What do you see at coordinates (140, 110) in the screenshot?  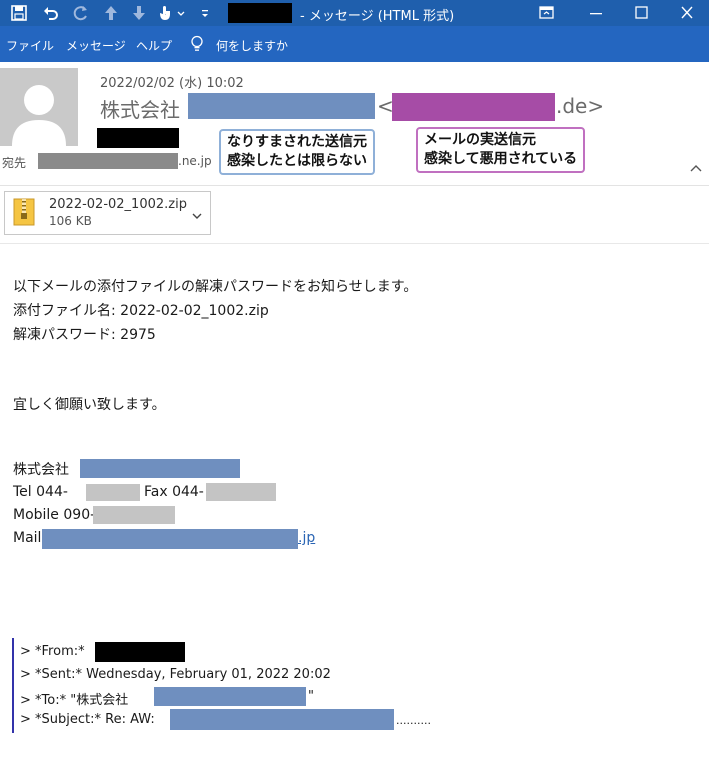 I see `sender-company-prefix: 株式会社` at bounding box center [140, 110].